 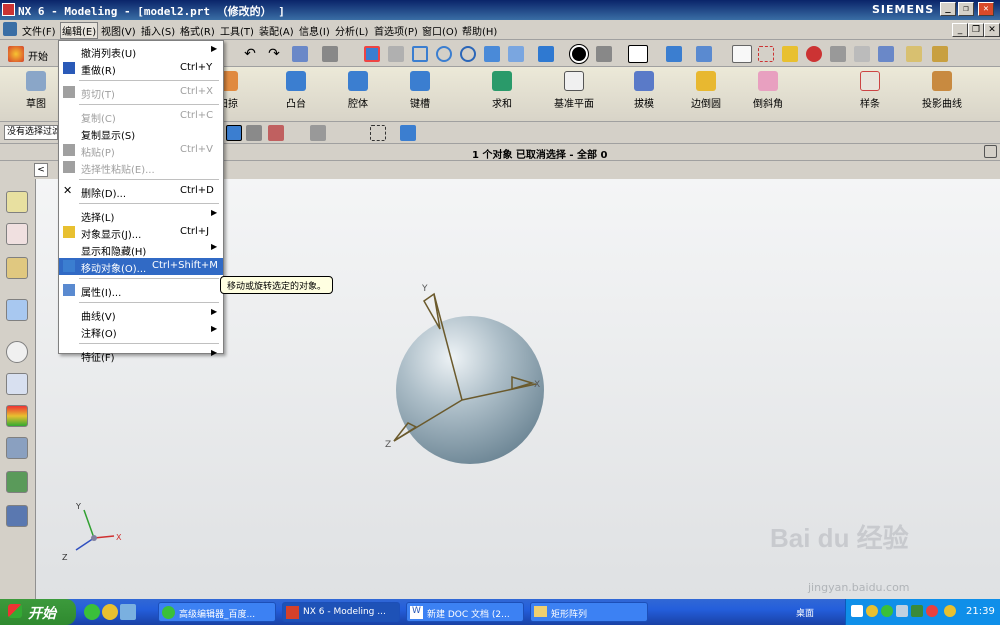 What do you see at coordinates (742, 54) in the screenshot?
I see `select-icon` at bounding box center [742, 54].